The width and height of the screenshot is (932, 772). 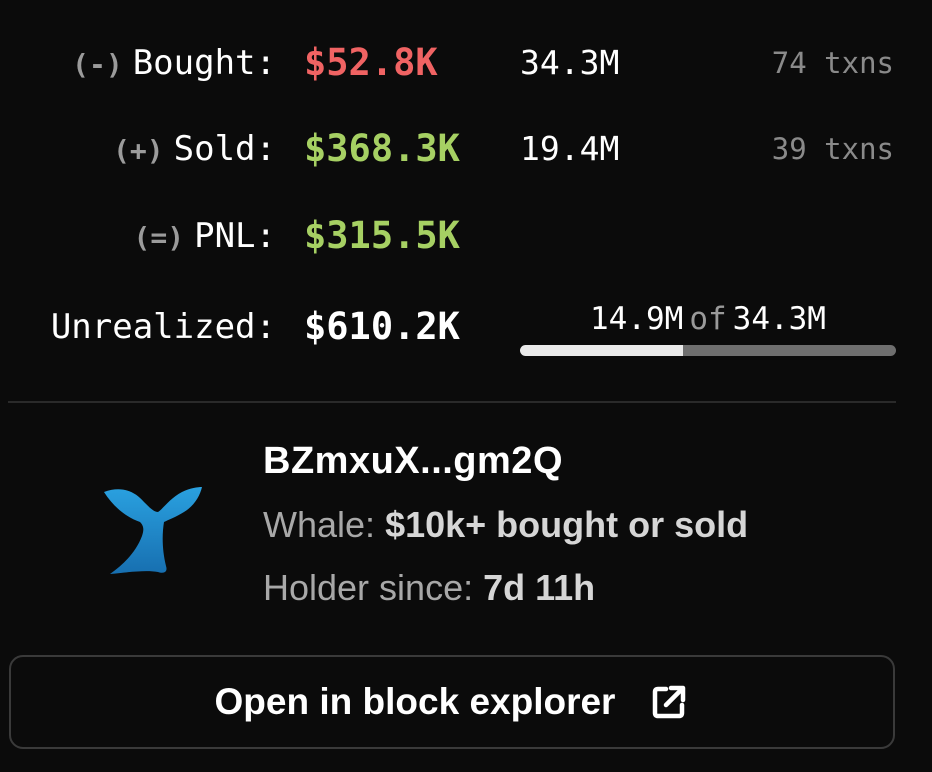 What do you see at coordinates (159, 237) in the screenshot?
I see `pnl-sign: (=)` at bounding box center [159, 237].